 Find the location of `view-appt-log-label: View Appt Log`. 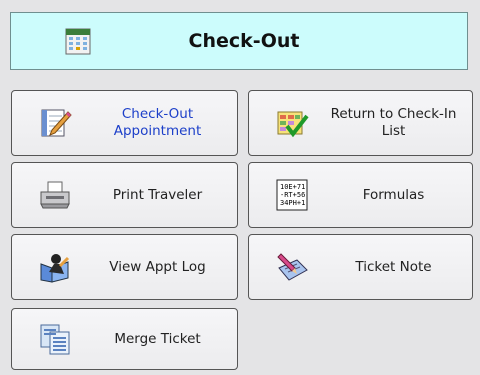

view-appt-log-label: View Appt Log is located at coordinates (157, 266).